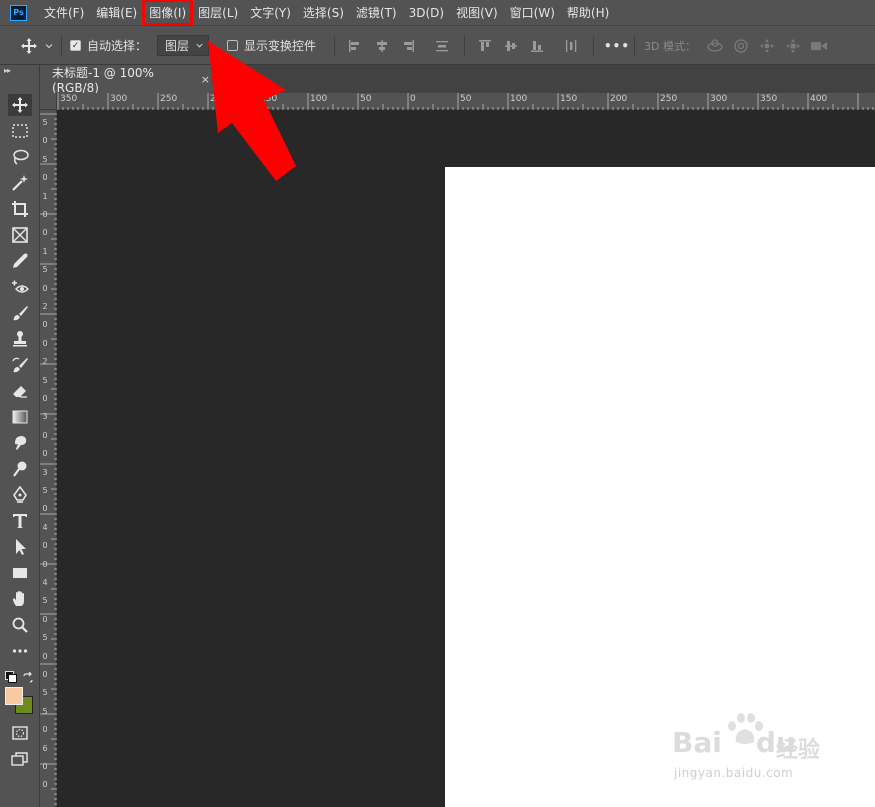 The height and width of the screenshot is (807, 875). I want to click on align-left-icon, so click(354, 45).